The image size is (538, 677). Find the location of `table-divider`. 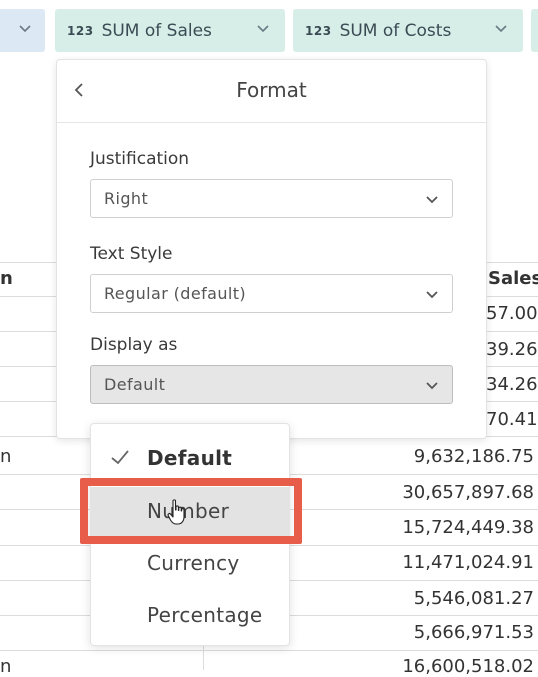

table-divider is located at coordinates (269, 650).